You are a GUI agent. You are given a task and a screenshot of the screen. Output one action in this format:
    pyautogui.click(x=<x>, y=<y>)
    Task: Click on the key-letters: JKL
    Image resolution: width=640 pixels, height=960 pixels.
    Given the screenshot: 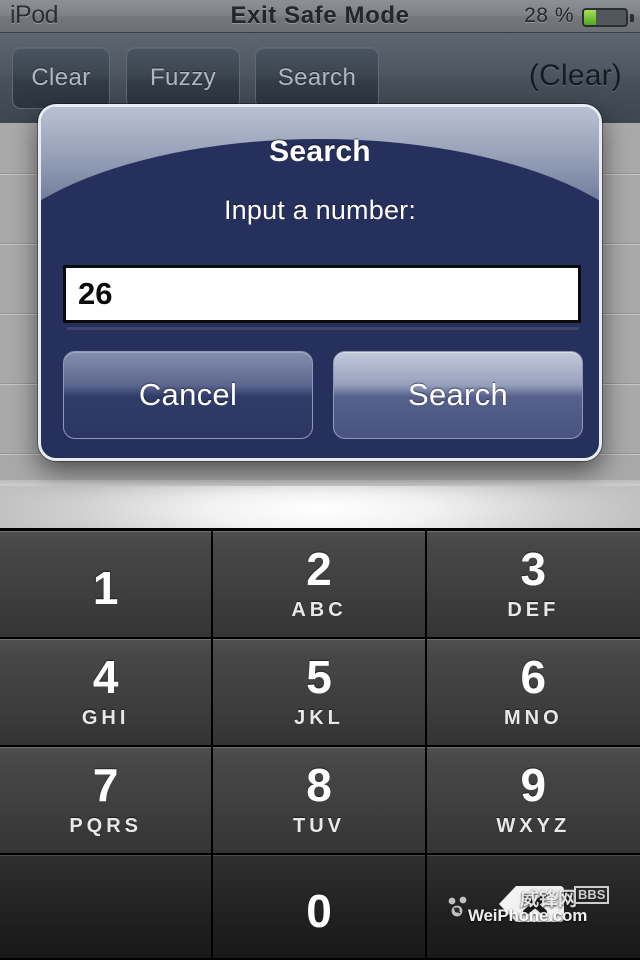 What is the action you would take?
    pyautogui.click(x=319, y=718)
    